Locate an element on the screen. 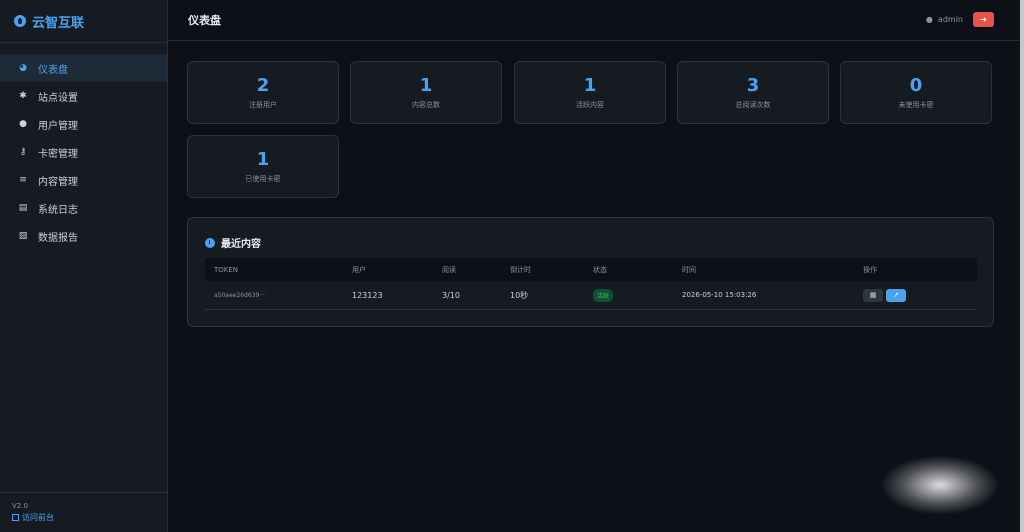 The image size is (1024, 532). sign-out-icon: ➜ is located at coordinates (983, 19).